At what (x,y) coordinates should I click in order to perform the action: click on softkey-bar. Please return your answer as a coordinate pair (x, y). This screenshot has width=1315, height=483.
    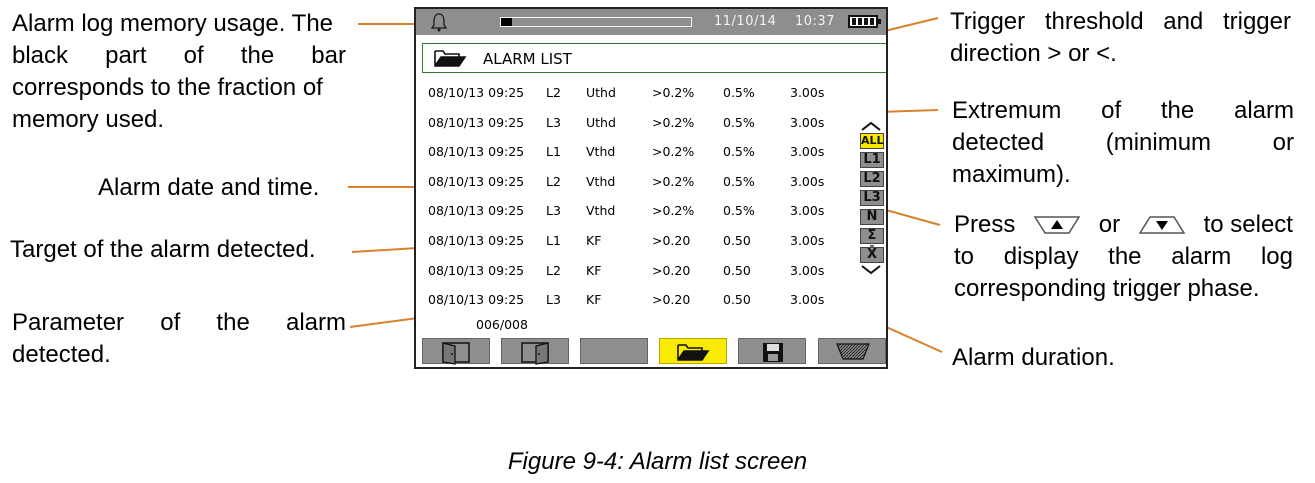
    Looking at the image, I should click on (654, 351).